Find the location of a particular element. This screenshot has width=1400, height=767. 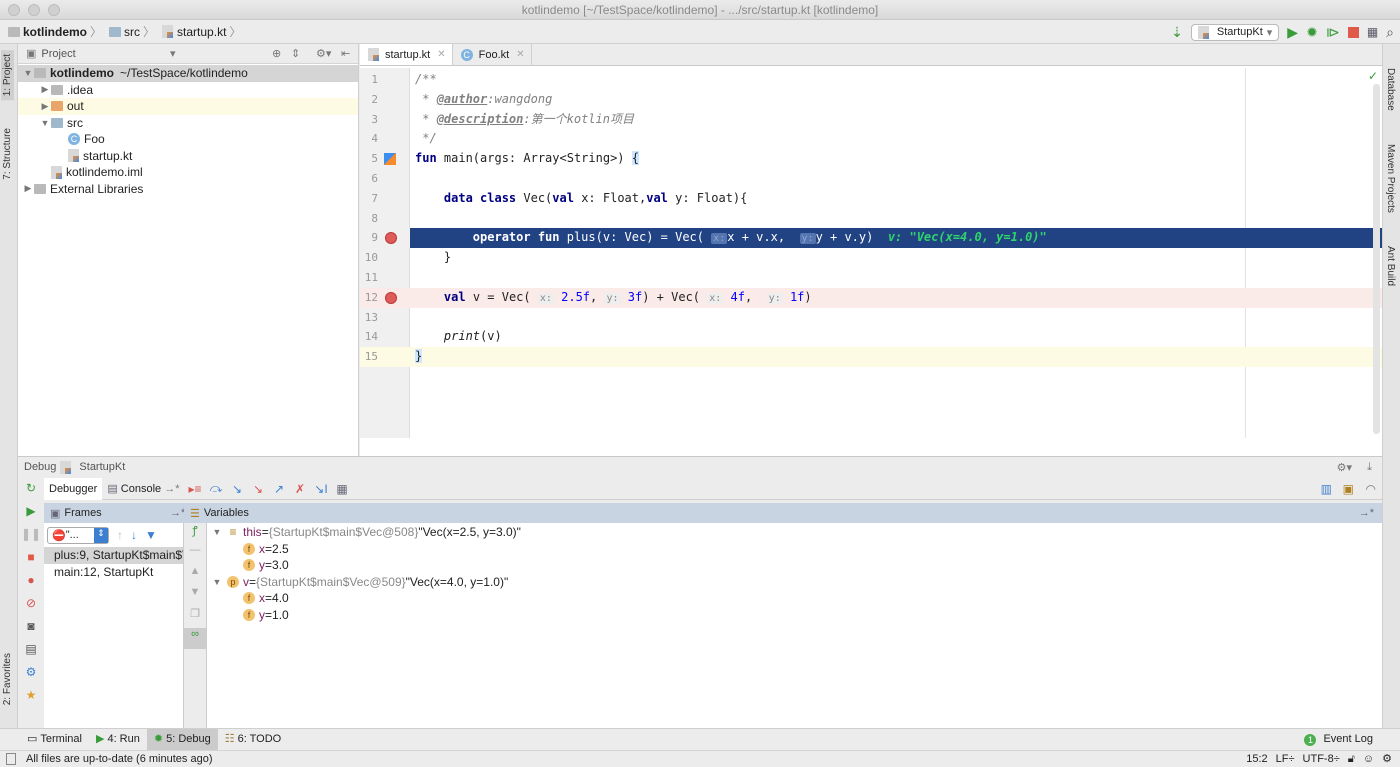

new-watch-icon: ꝭ is located at coordinates (195, 533).